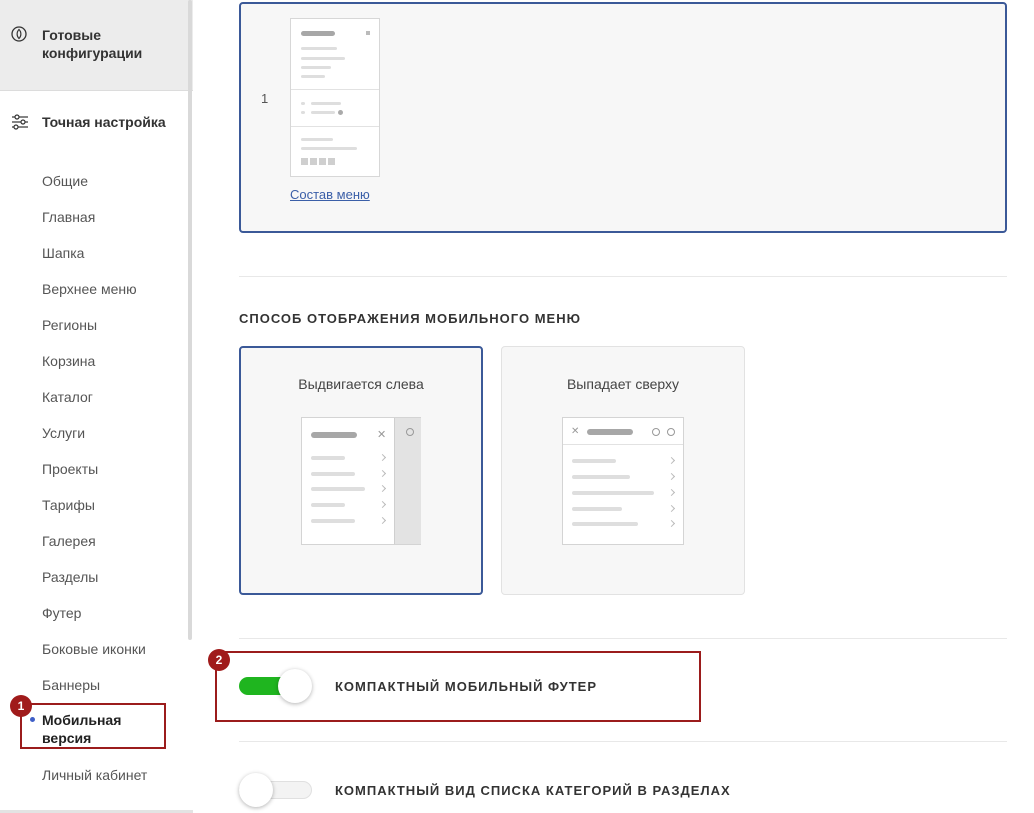  Describe the element at coordinates (410, 318) in the screenshot. I see `mobile-menu-section-title: СПОСОБ ОТОБРАЖЕНИЯ МОБИЛЬНОГО МЕНЮ` at that location.